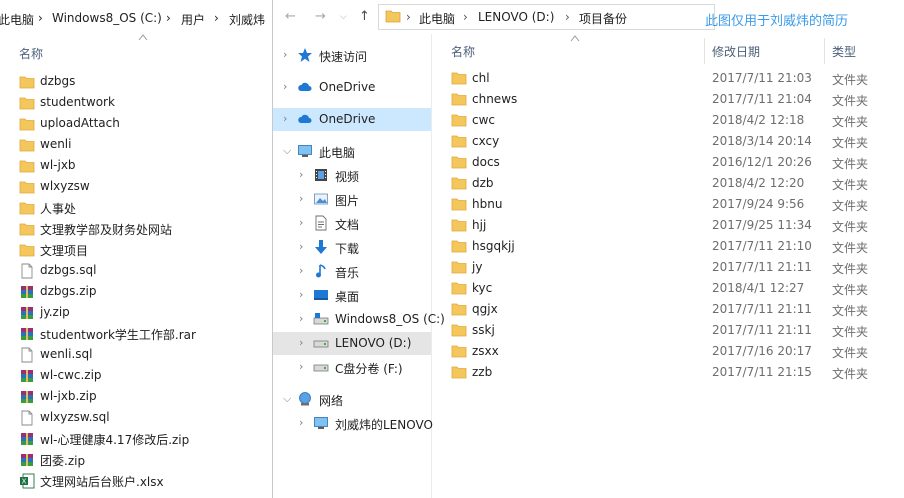 The width and height of the screenshot is (904, 498). What do you see at coordinates (352, 223) in the screenshot?
I see `nav-item: › 文档` at bounding box center [352, 223].